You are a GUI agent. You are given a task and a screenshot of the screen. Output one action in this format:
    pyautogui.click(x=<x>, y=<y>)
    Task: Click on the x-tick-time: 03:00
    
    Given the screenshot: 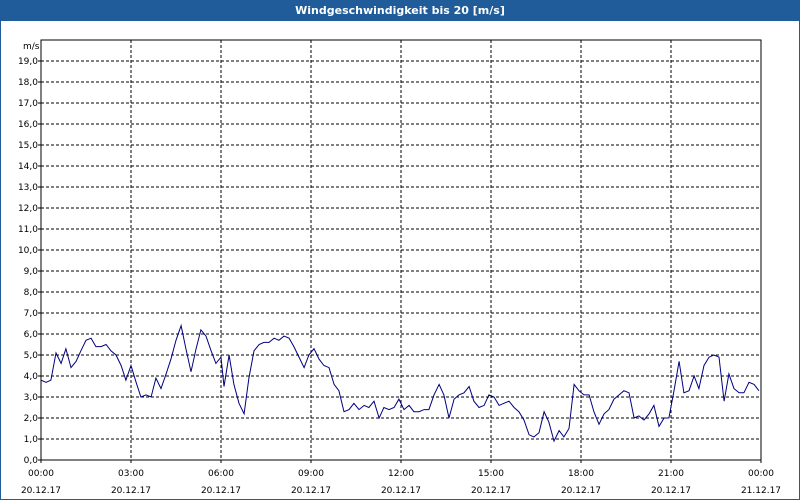 What is the action you would take?
    pyautogui.click(x=131, y=474)
    